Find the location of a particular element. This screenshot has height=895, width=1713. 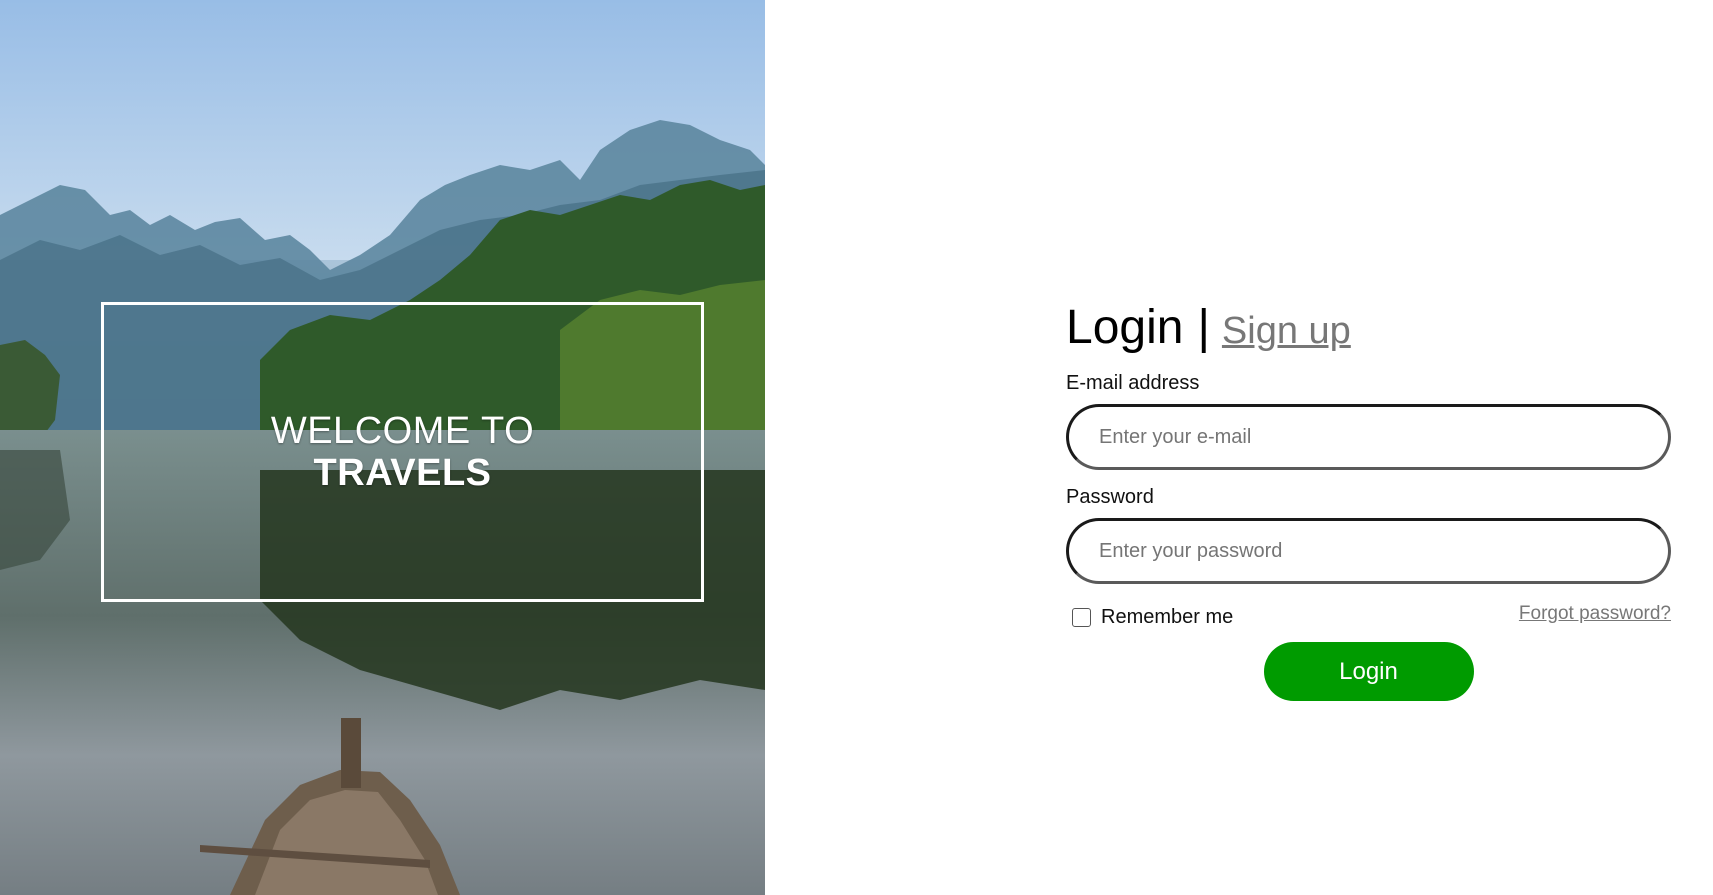

login-tab-title: Login is located at coordinates (1125, 327).